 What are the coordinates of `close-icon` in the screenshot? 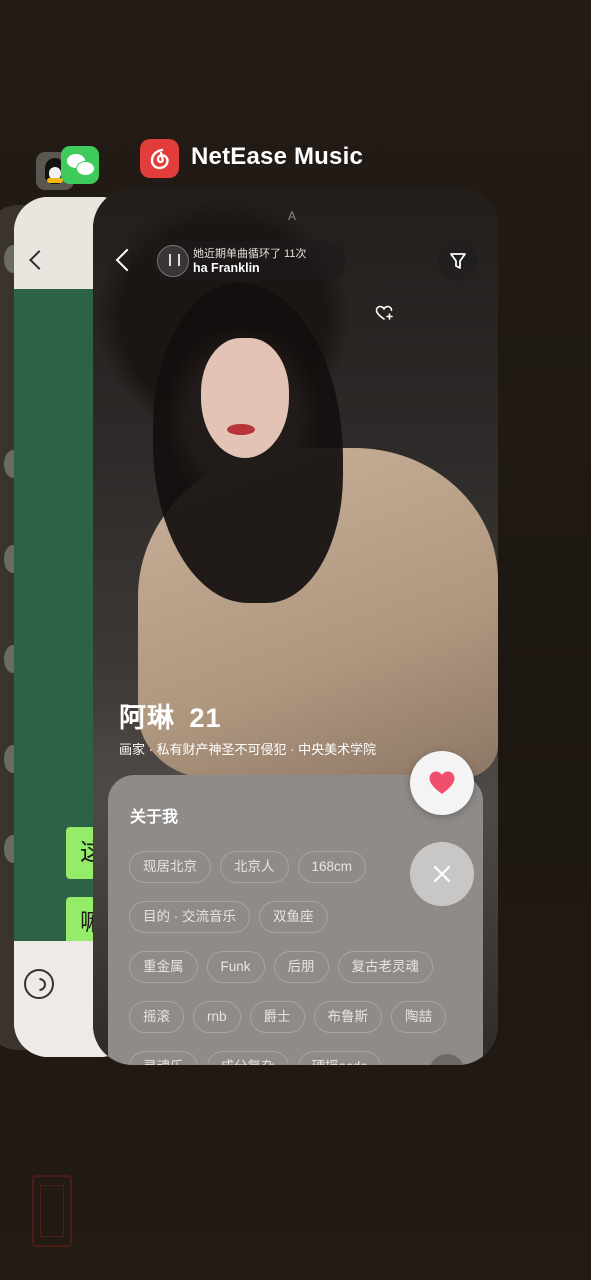 It's located at (442, 874).